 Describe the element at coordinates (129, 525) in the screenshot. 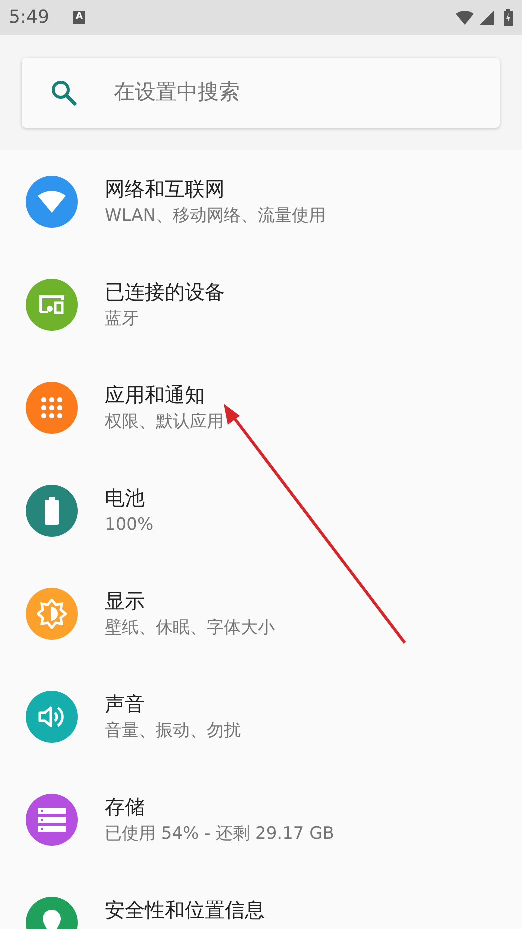

I see `item-subtitle: 100%` at that location.